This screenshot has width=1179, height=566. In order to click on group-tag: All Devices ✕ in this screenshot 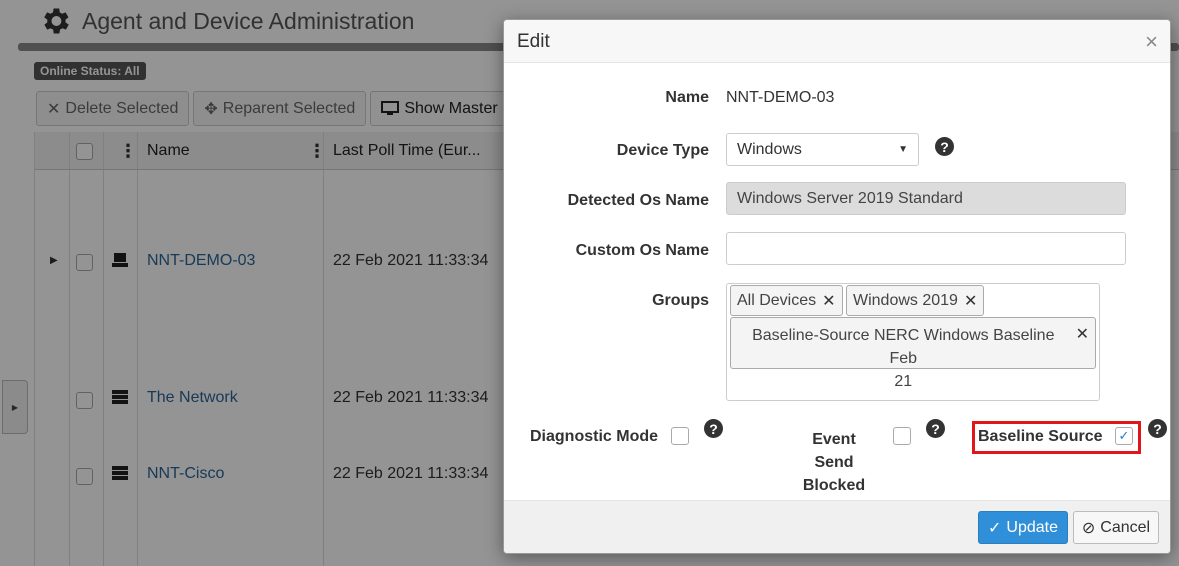, I will do `click(786, 300)`.